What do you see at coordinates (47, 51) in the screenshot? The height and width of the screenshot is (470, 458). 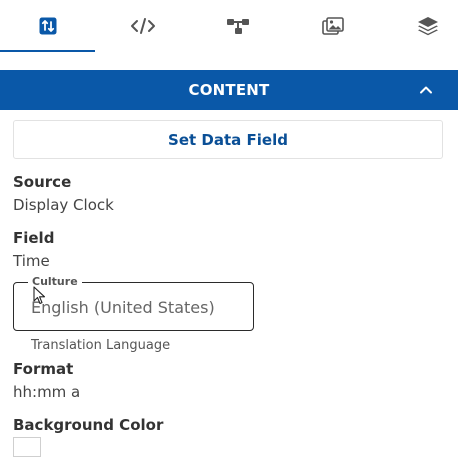 I see `active-tab-indicator` at bounding box center [47, 51].